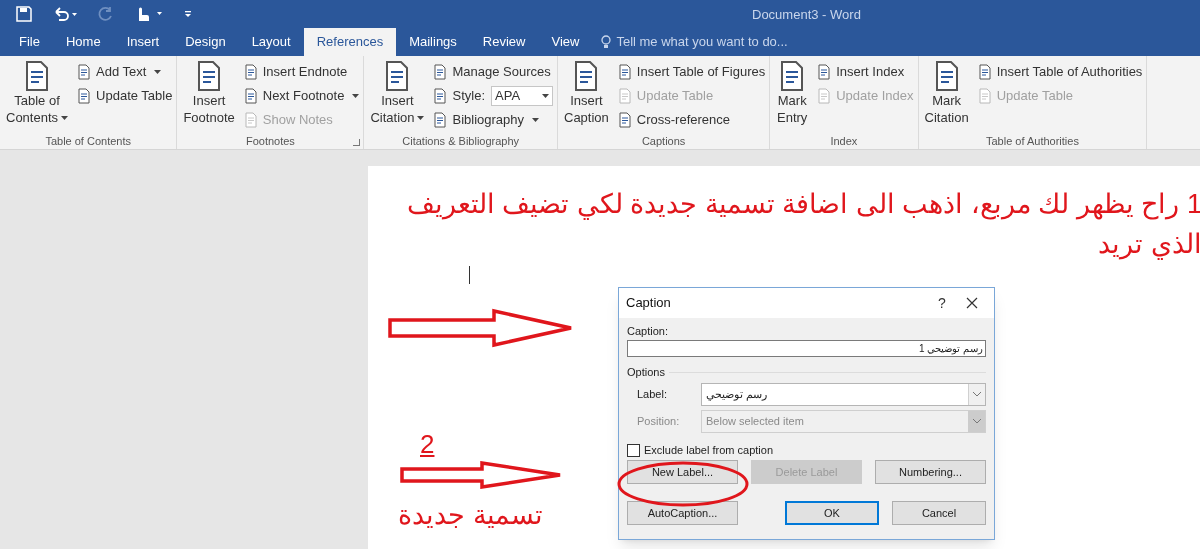 The width and height of the screenshot is (1200, 549). I want to click on checkbox, so click(633, 450).